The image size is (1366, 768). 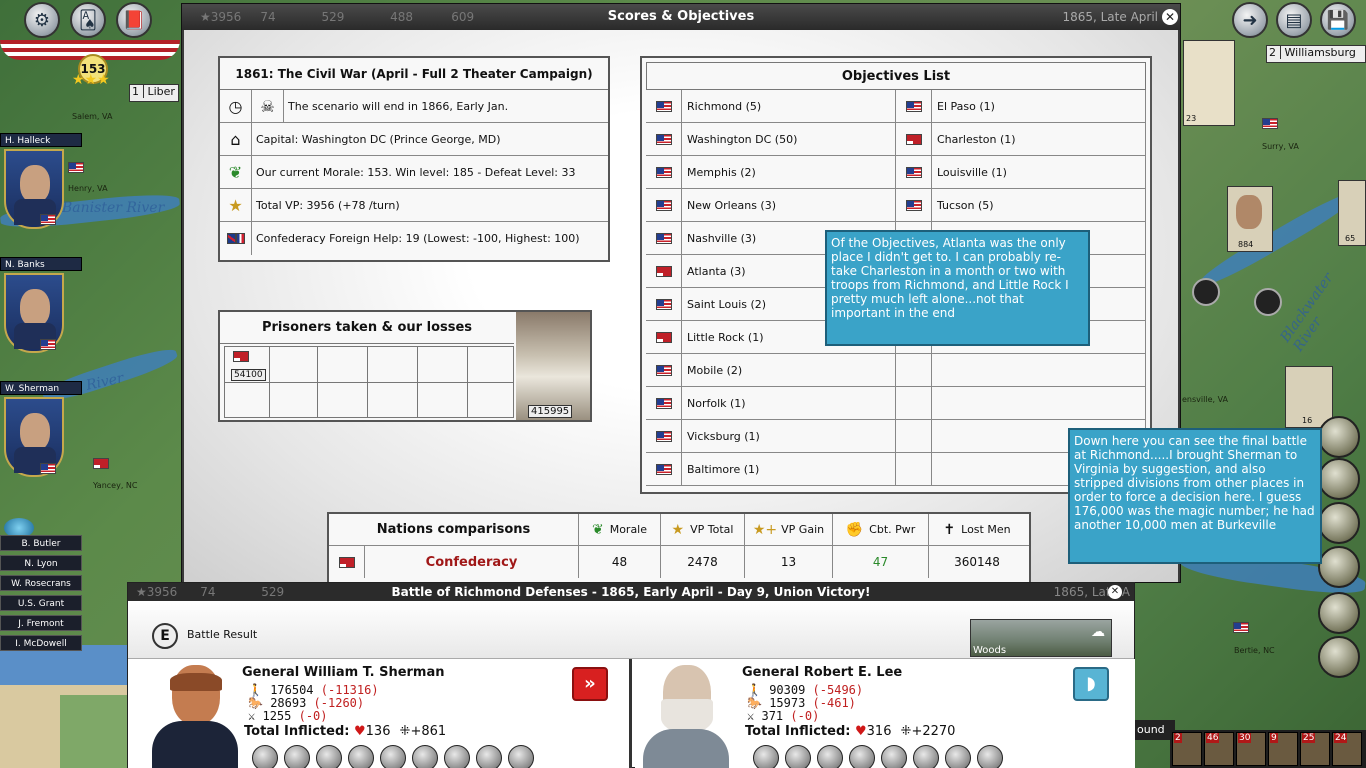 What do you see at coordinates (42, 20) in the screenshot?
I see `gear-icon: ⚙` at bounding box center [42, 20].